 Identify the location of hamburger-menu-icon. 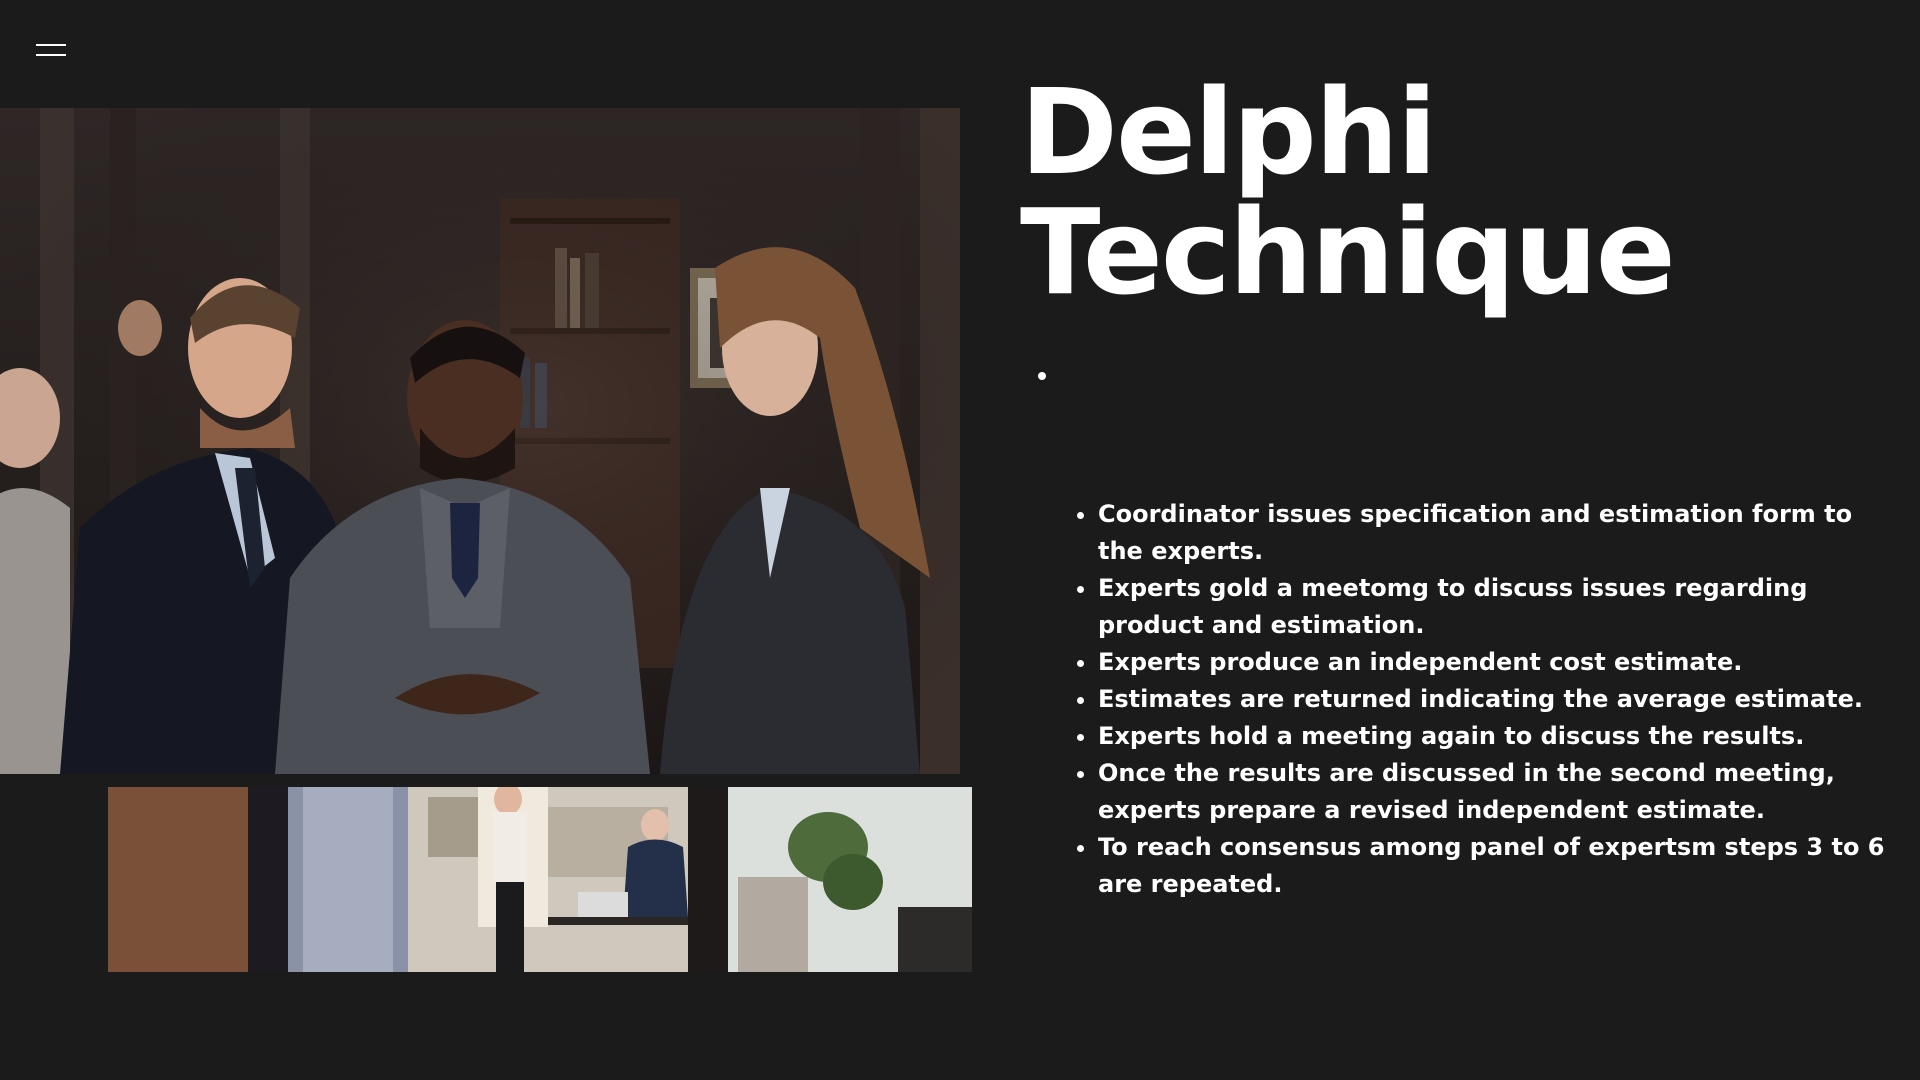
(53, 53).